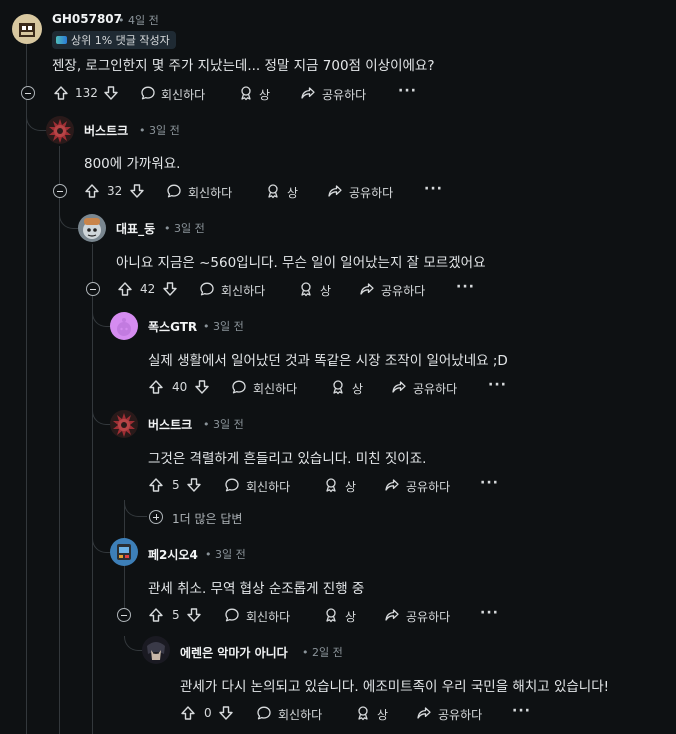 This screenshot has width=676, height=734. What do you see at coordinates (234, 652) in the screenshot?
I see `comment-author: 에렌은 악마가 아니다` at bounding box center [234, 652].